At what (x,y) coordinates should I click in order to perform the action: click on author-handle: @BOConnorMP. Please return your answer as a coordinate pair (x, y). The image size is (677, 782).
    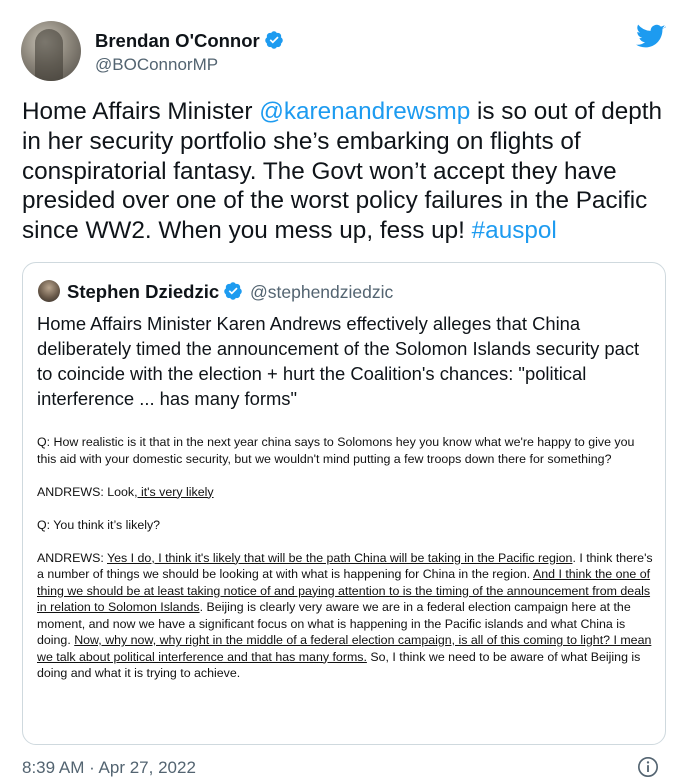
    Looking at the image, I should click on (156, 65).